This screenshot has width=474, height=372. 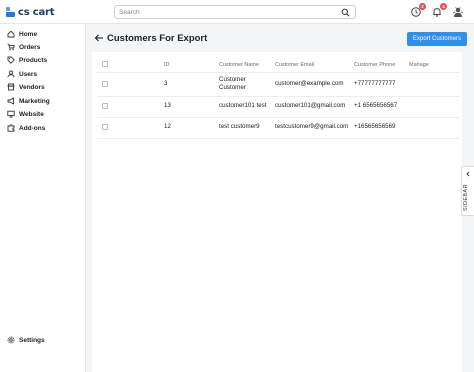 I want to click on user-icon, so click(x=11, y=74).